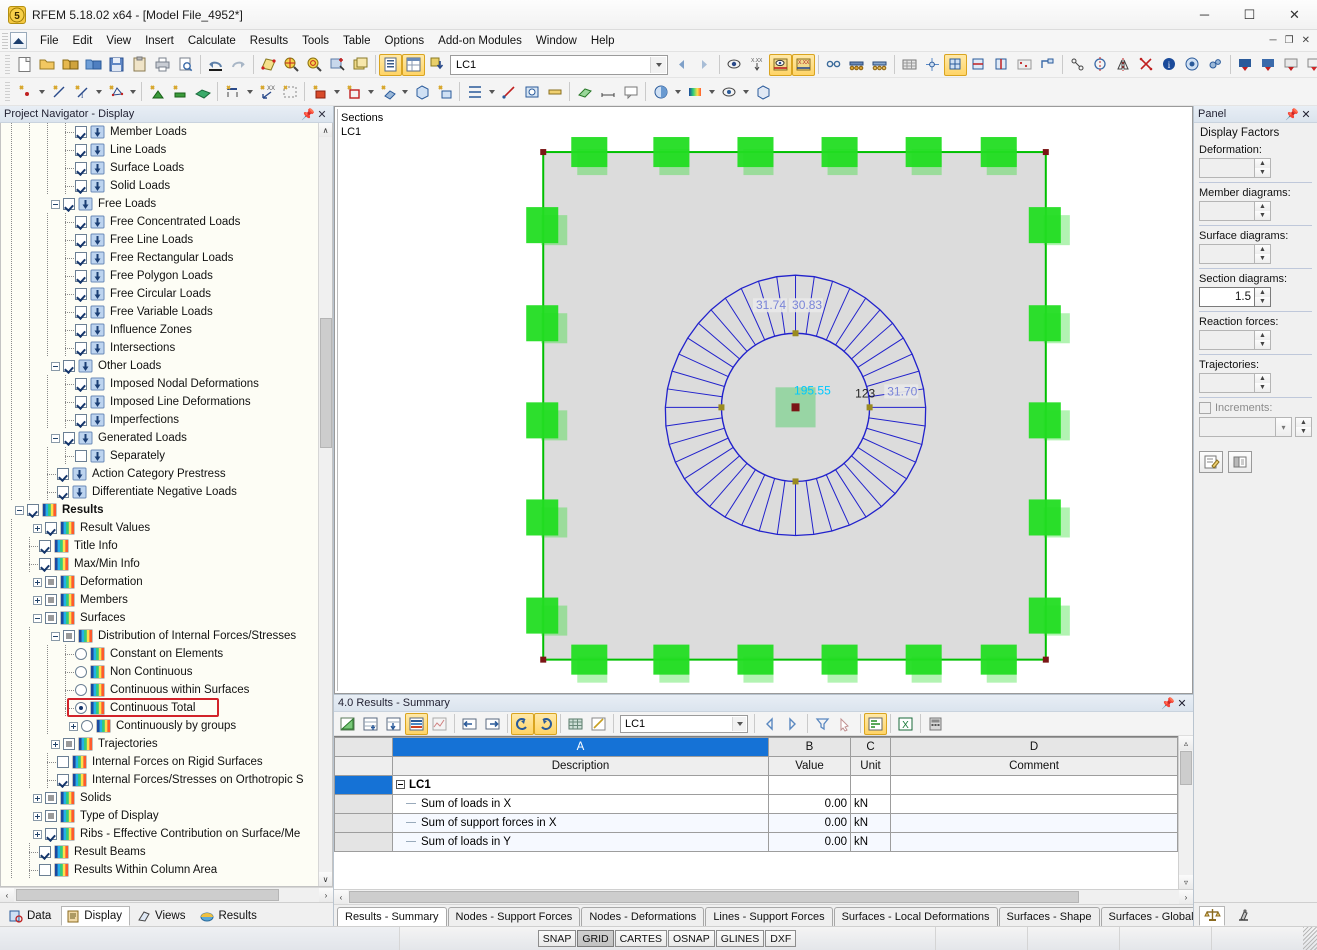 The width and height of the screenshot is (1317, 950). Describe the element at coordinates (81, 92) in the screenshot. I see `new-line-text-icon: I` at that location.